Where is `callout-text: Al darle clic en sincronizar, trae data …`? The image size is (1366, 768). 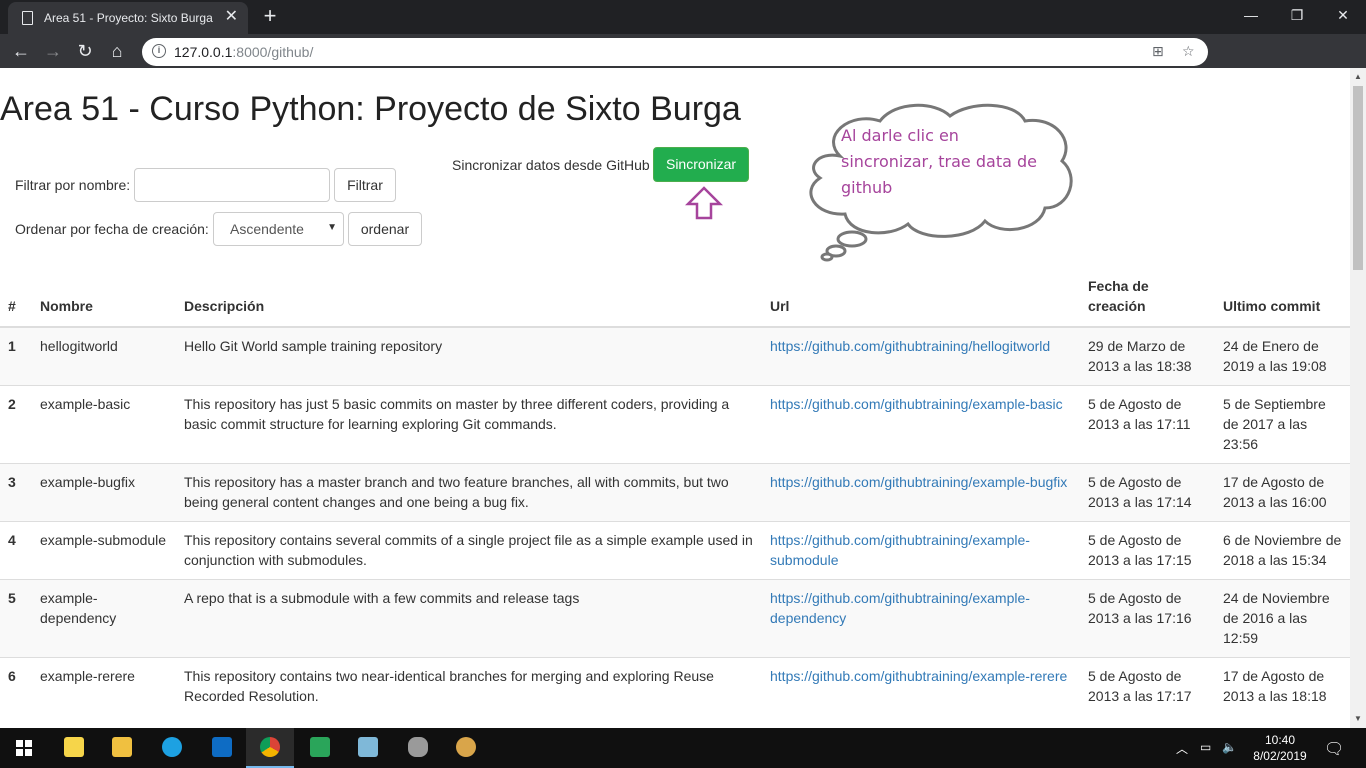 callout-text: Al darle clic en sincronizar, trae data … is located at coordinates (939, 161).